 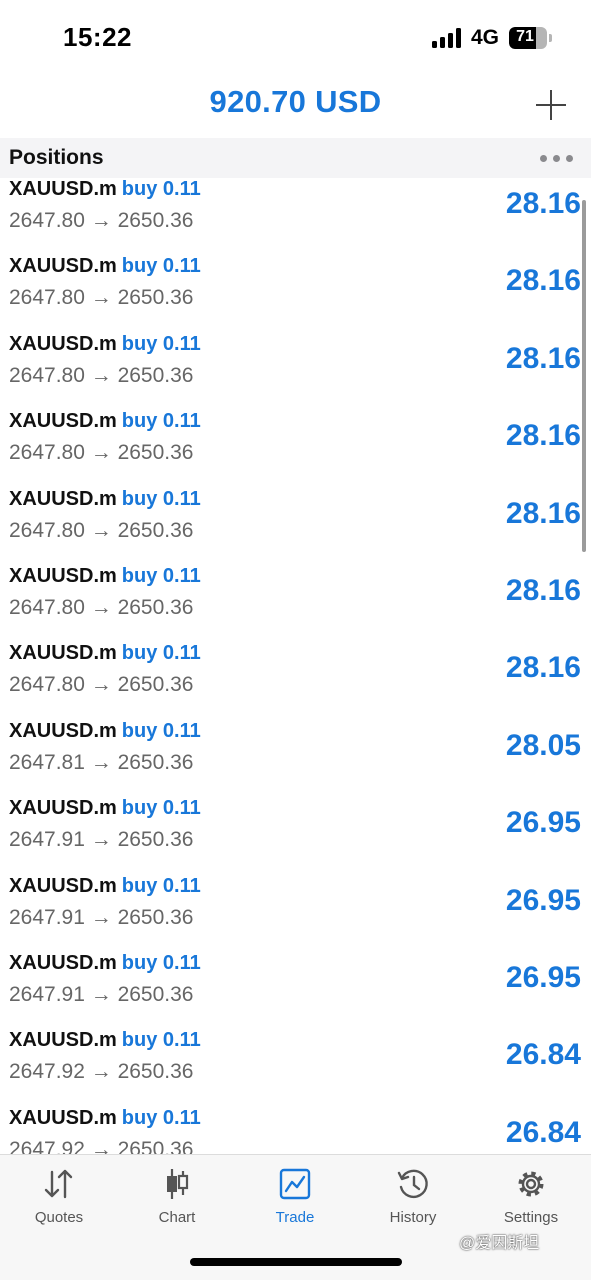 I want to click on status-bar: 15:22 4G 71, so click(x=295, y=40).